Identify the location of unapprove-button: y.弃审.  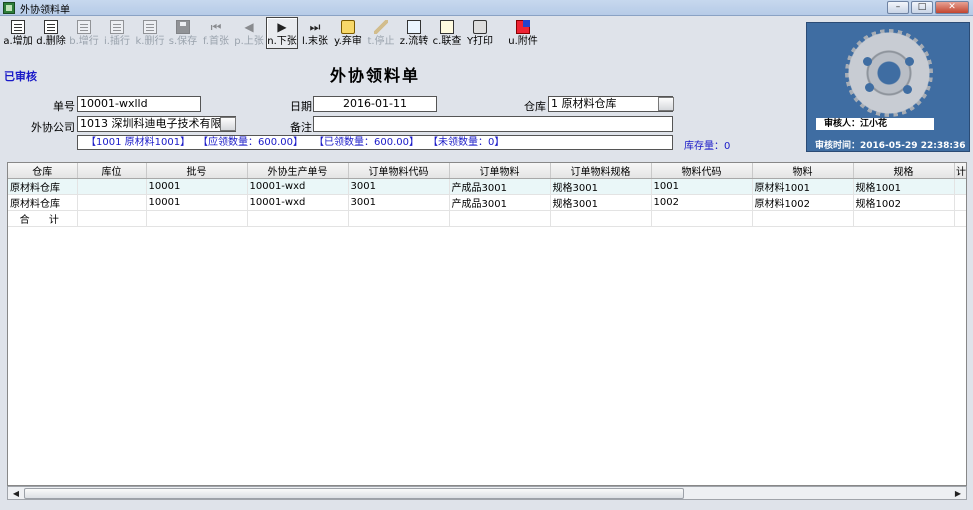
(348, 33).